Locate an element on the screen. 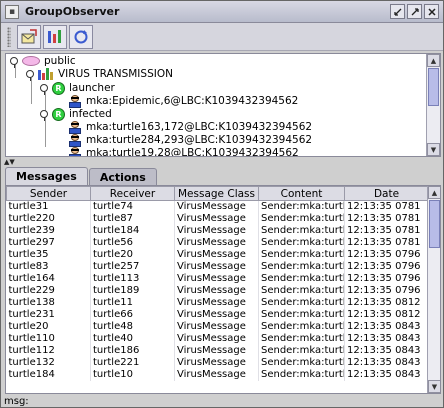  table-cell: 12:13:35 0812 is located at coordinates (386, 315).